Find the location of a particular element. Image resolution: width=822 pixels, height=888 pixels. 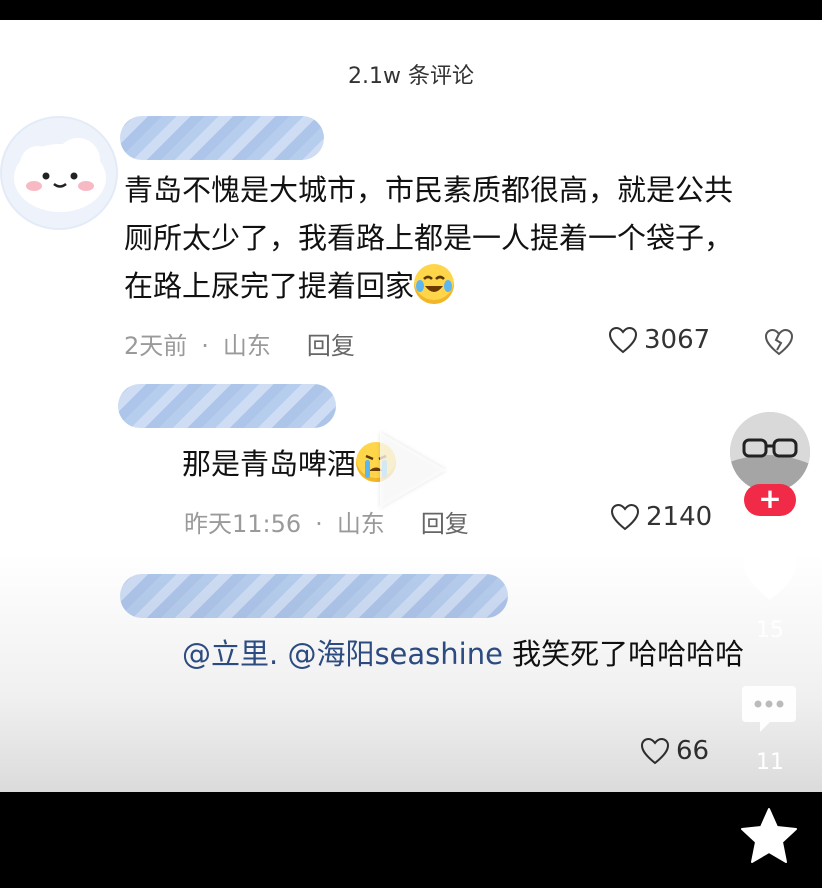

like-button: 2140 is located at coordinates (661, 517).